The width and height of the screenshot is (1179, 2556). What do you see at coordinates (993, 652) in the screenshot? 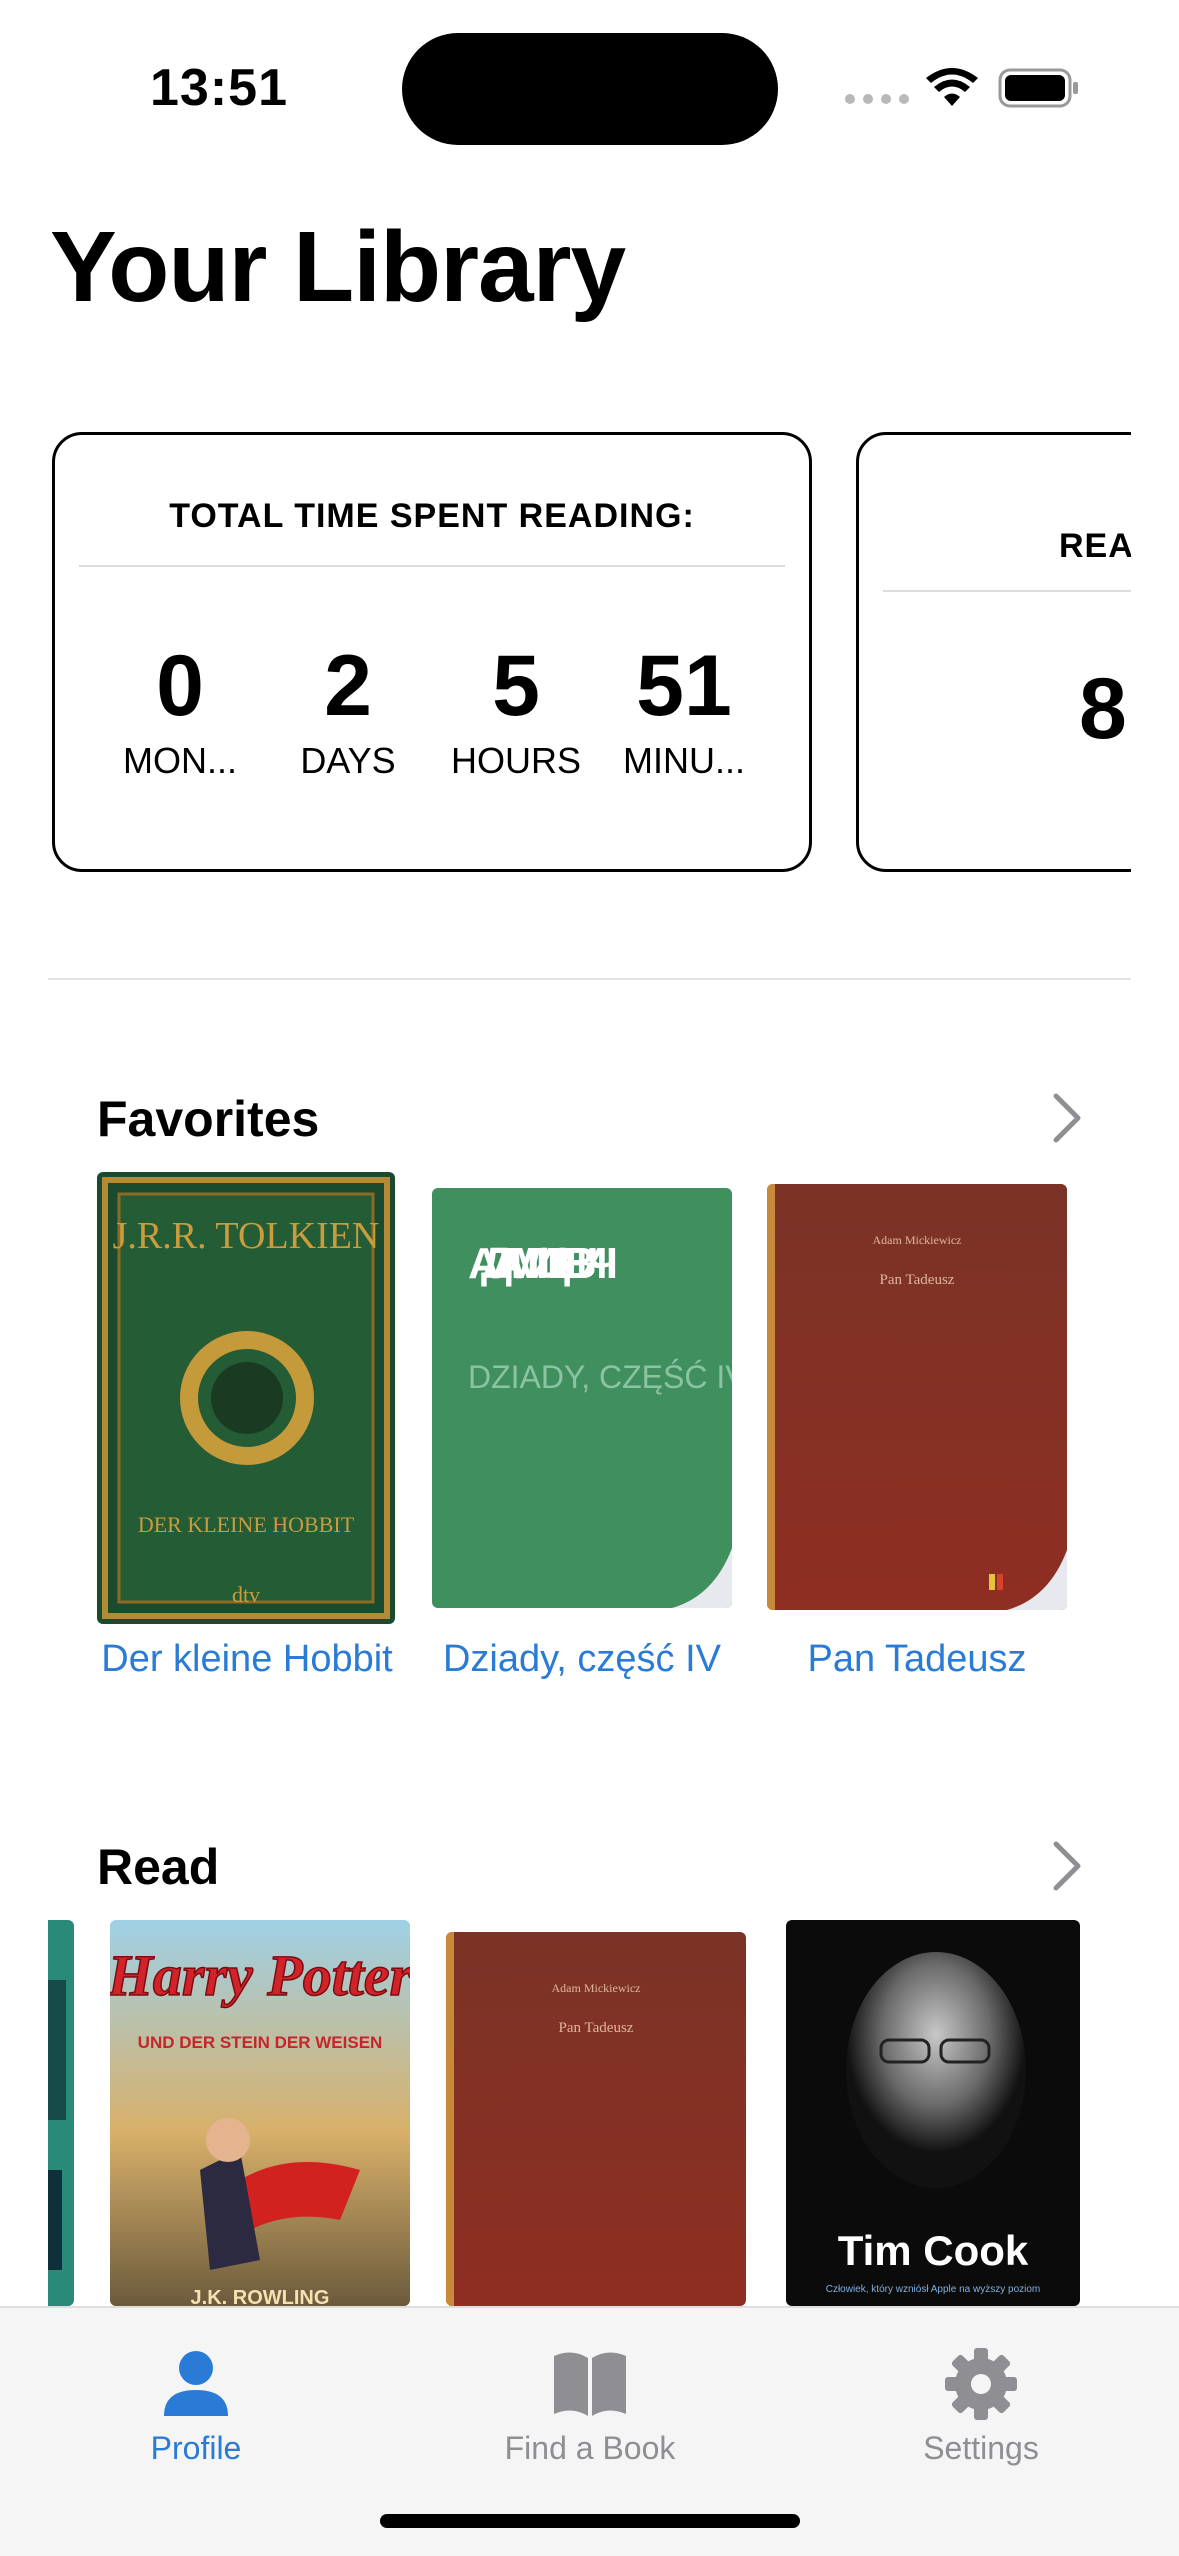
I see `books-read-card: REA 8` at bounding box center [993, 652].